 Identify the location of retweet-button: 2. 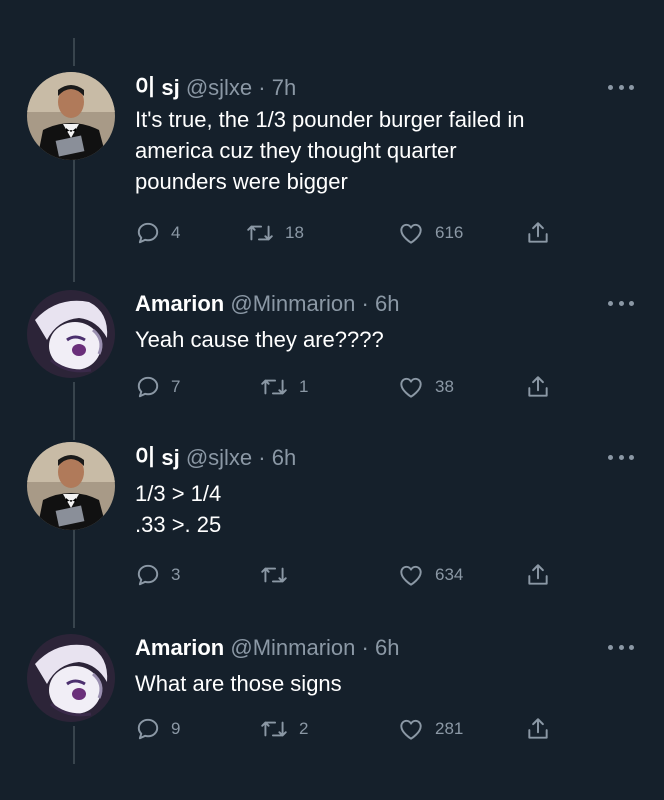
(283, 729).